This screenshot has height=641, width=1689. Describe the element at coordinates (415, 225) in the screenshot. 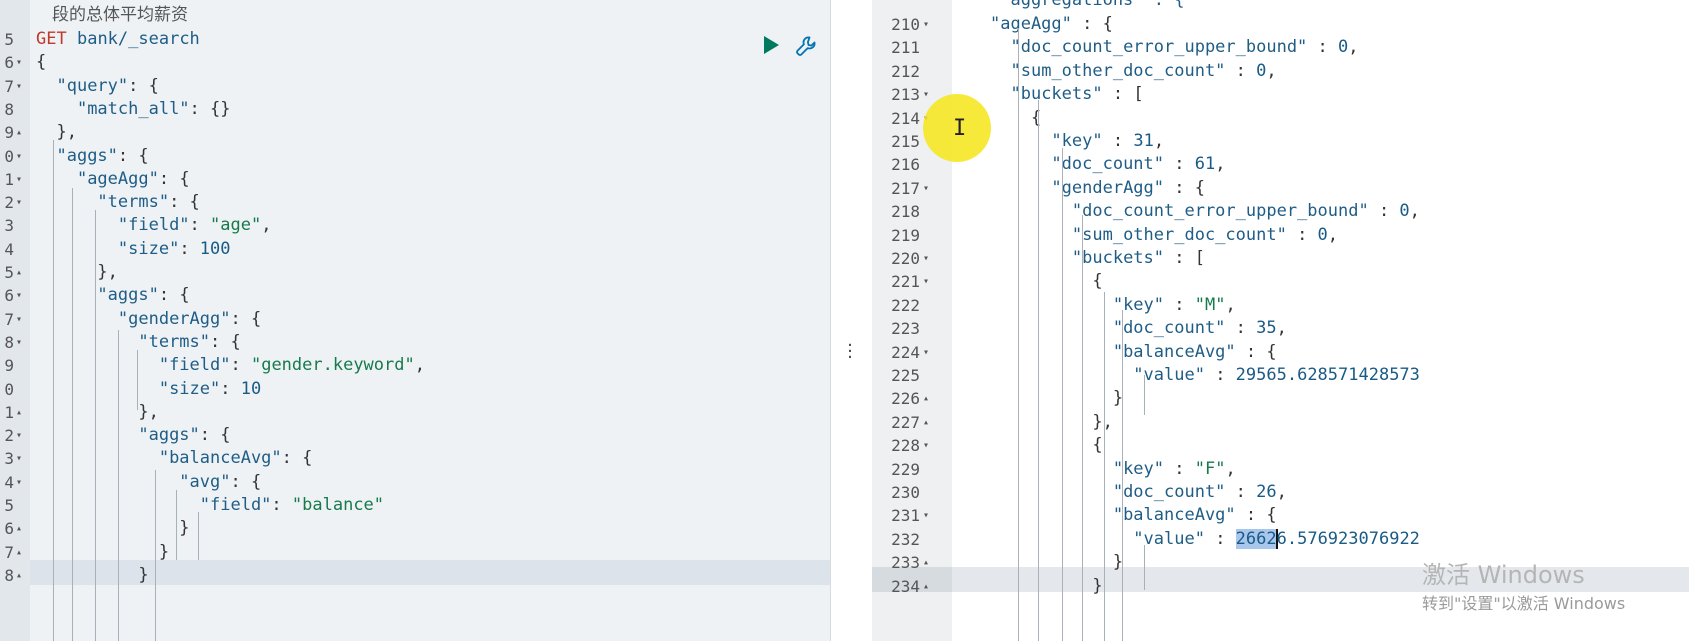

I see `request-code-line: 3 "field": "age",` at that location.